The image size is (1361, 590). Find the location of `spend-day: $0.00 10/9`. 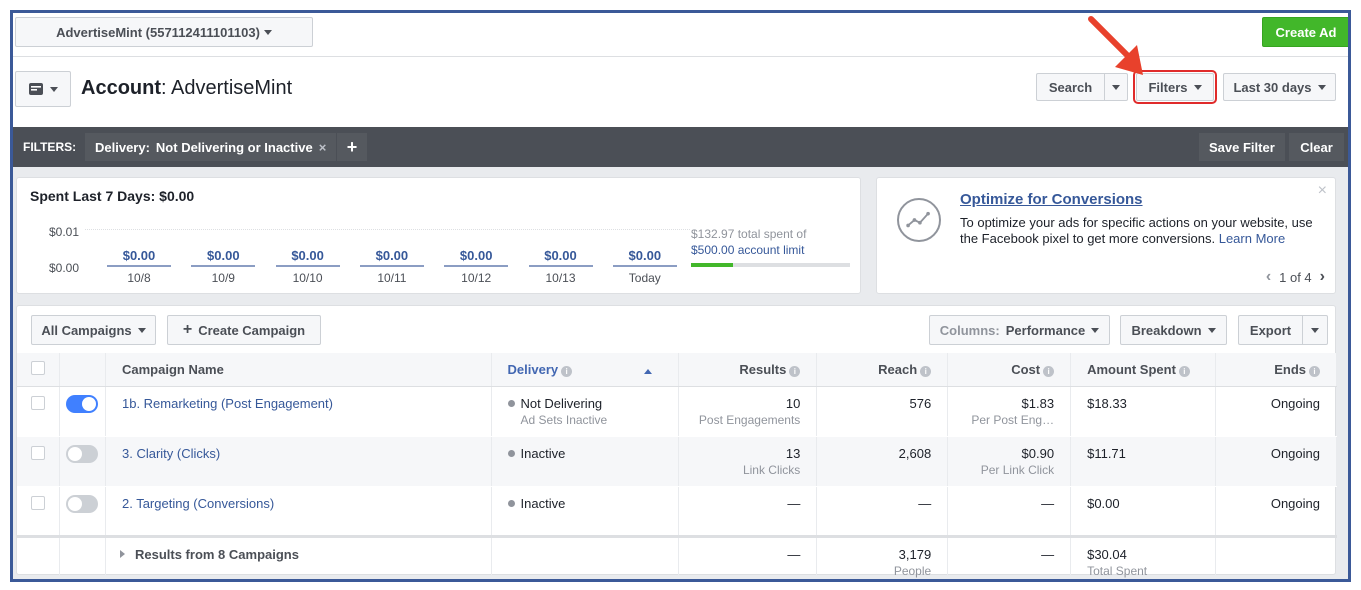

spend-day: $0.00 10/9 is located at coordinates (223, 266).